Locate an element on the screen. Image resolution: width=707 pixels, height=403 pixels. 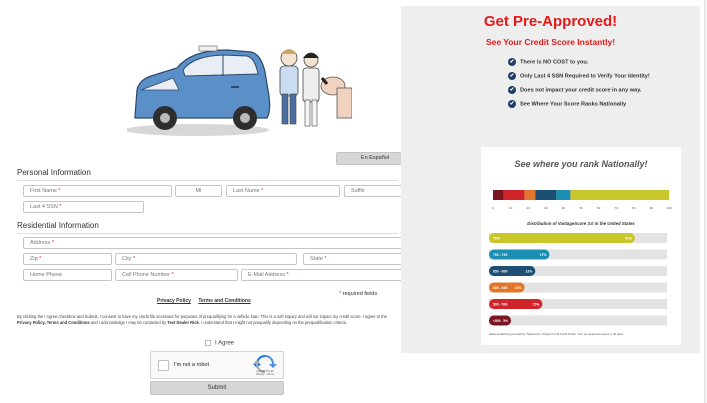
scale-tick-label: 0 is located at coordinates (493, 208).